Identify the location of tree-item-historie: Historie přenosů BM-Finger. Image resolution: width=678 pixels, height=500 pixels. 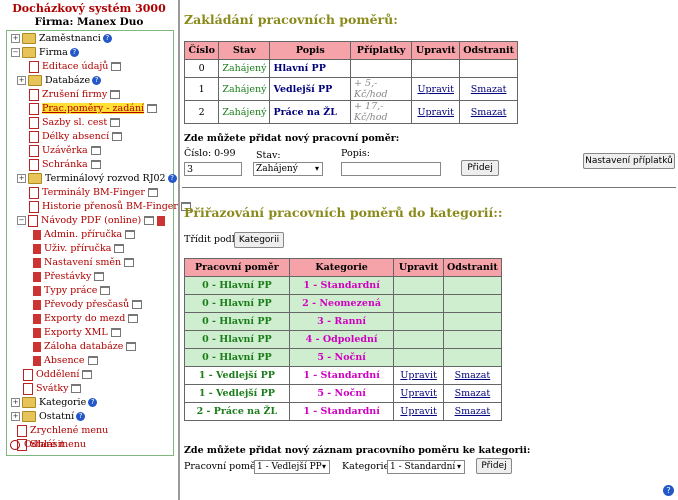
(110, 207).